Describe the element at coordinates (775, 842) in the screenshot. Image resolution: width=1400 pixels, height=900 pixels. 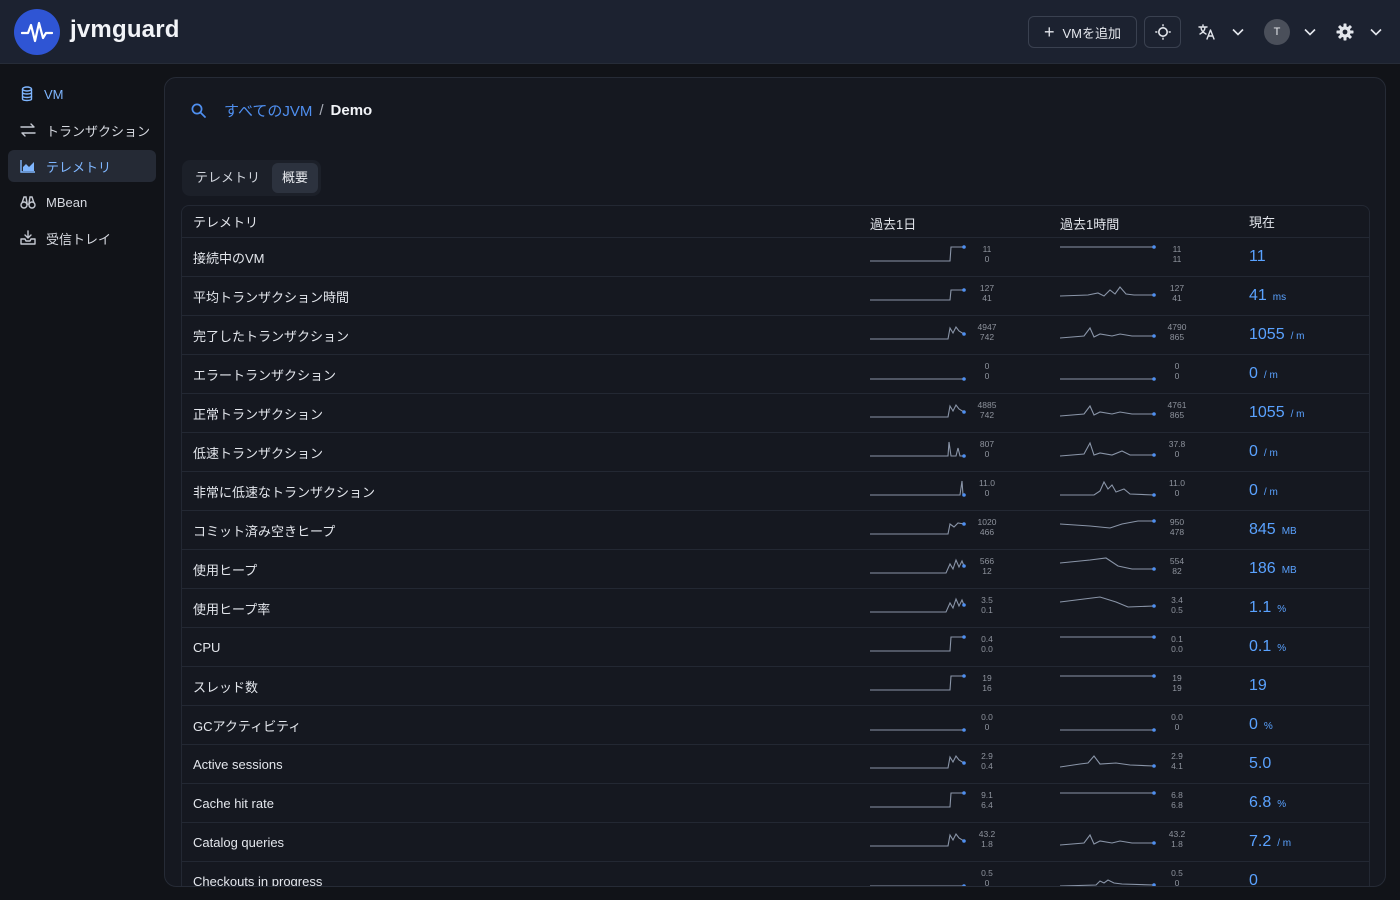
I see `table-row: Catalog queries 43.2 1.8 43.2 1.8 7.2/ m` at that location.